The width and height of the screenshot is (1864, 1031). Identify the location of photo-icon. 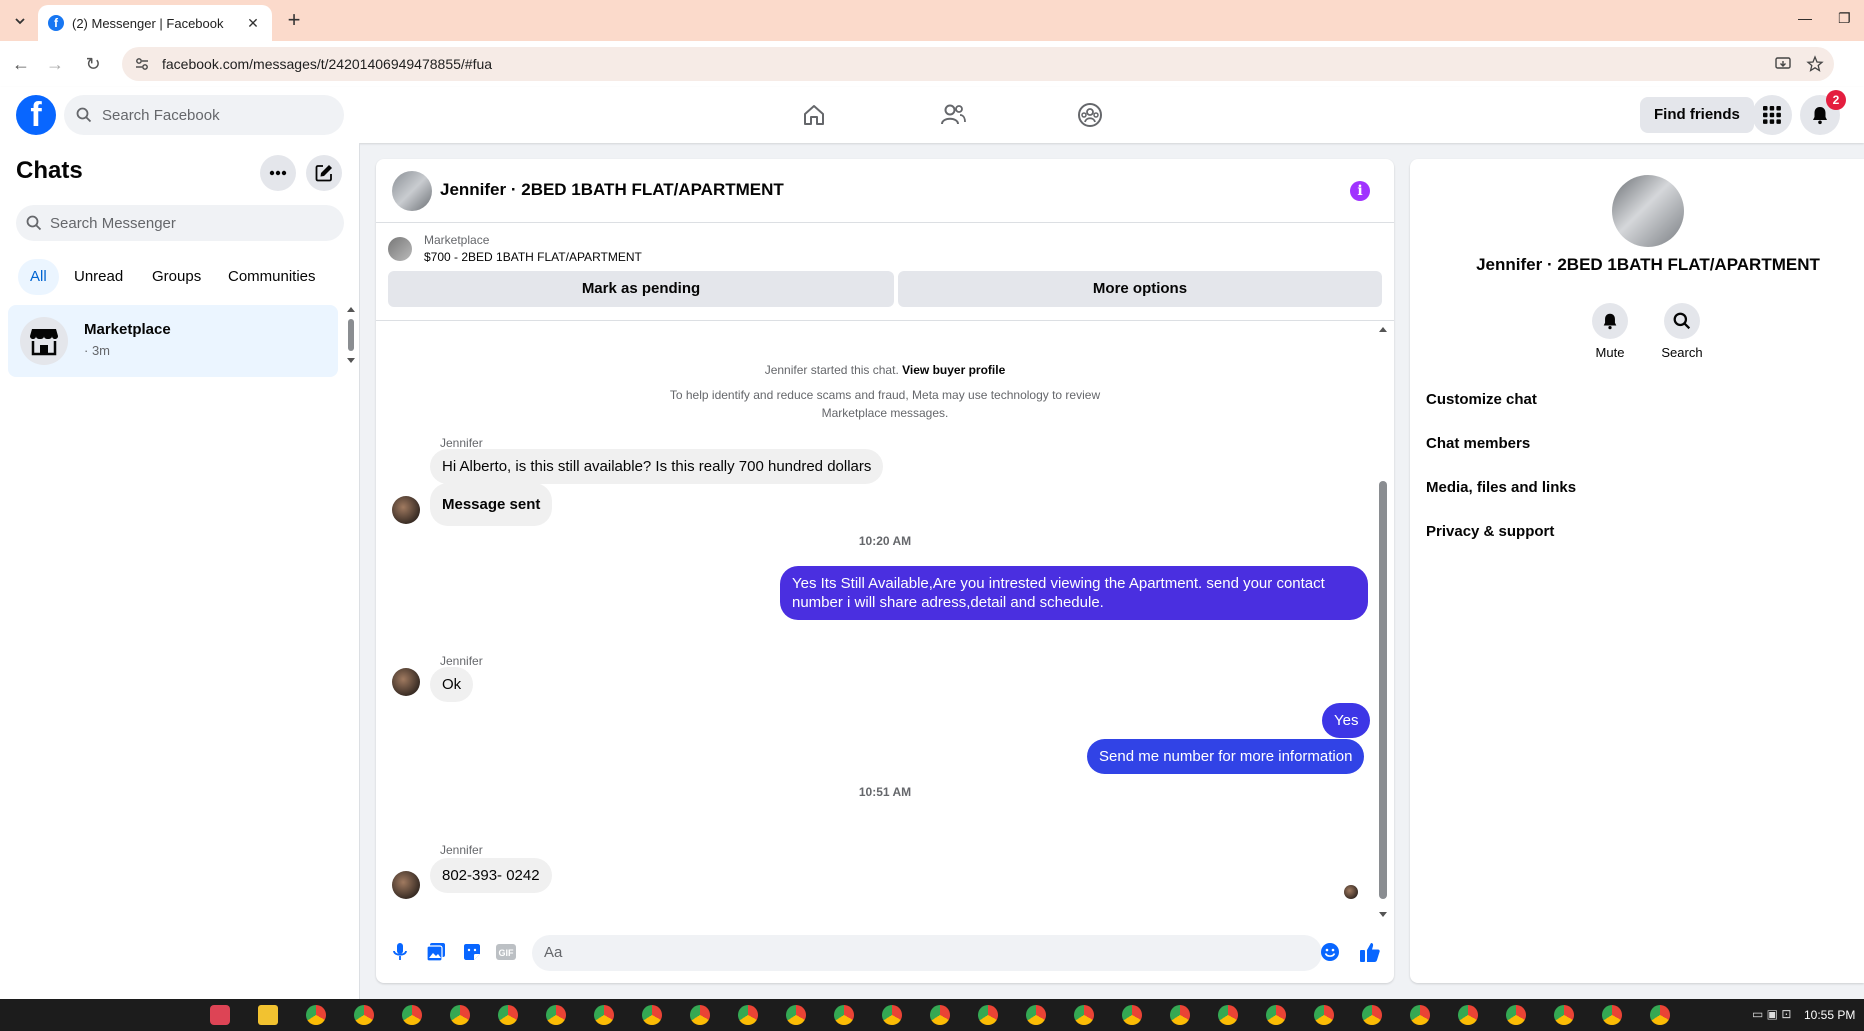
(436, 952).